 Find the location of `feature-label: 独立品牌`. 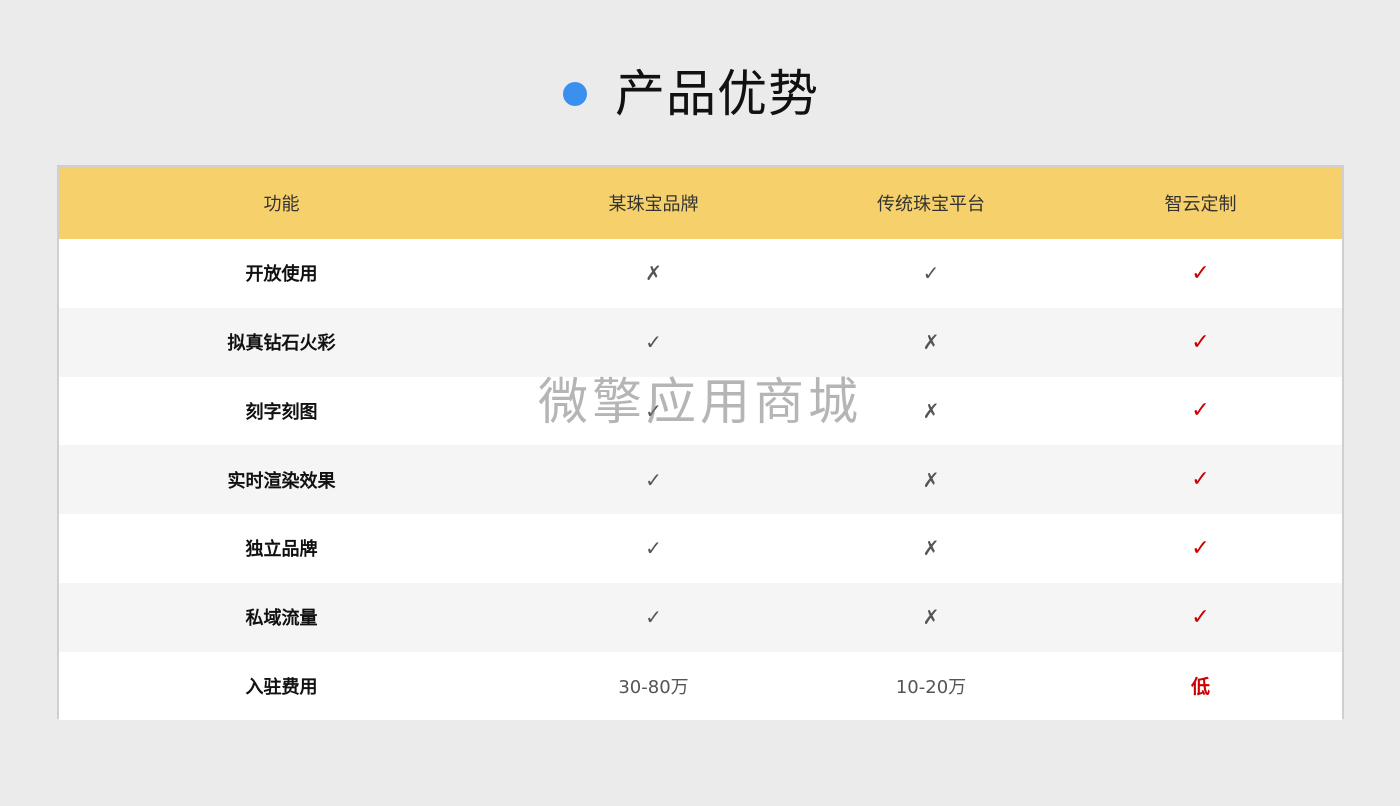

feature-label: 独立品牌 is located at coordinates (281, 550).